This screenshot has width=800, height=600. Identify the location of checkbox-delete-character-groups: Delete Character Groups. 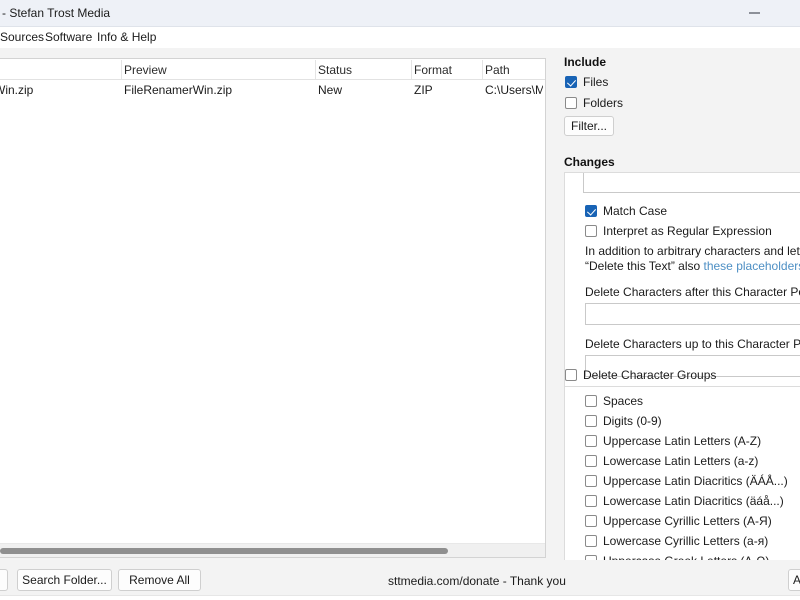
(640, 375).